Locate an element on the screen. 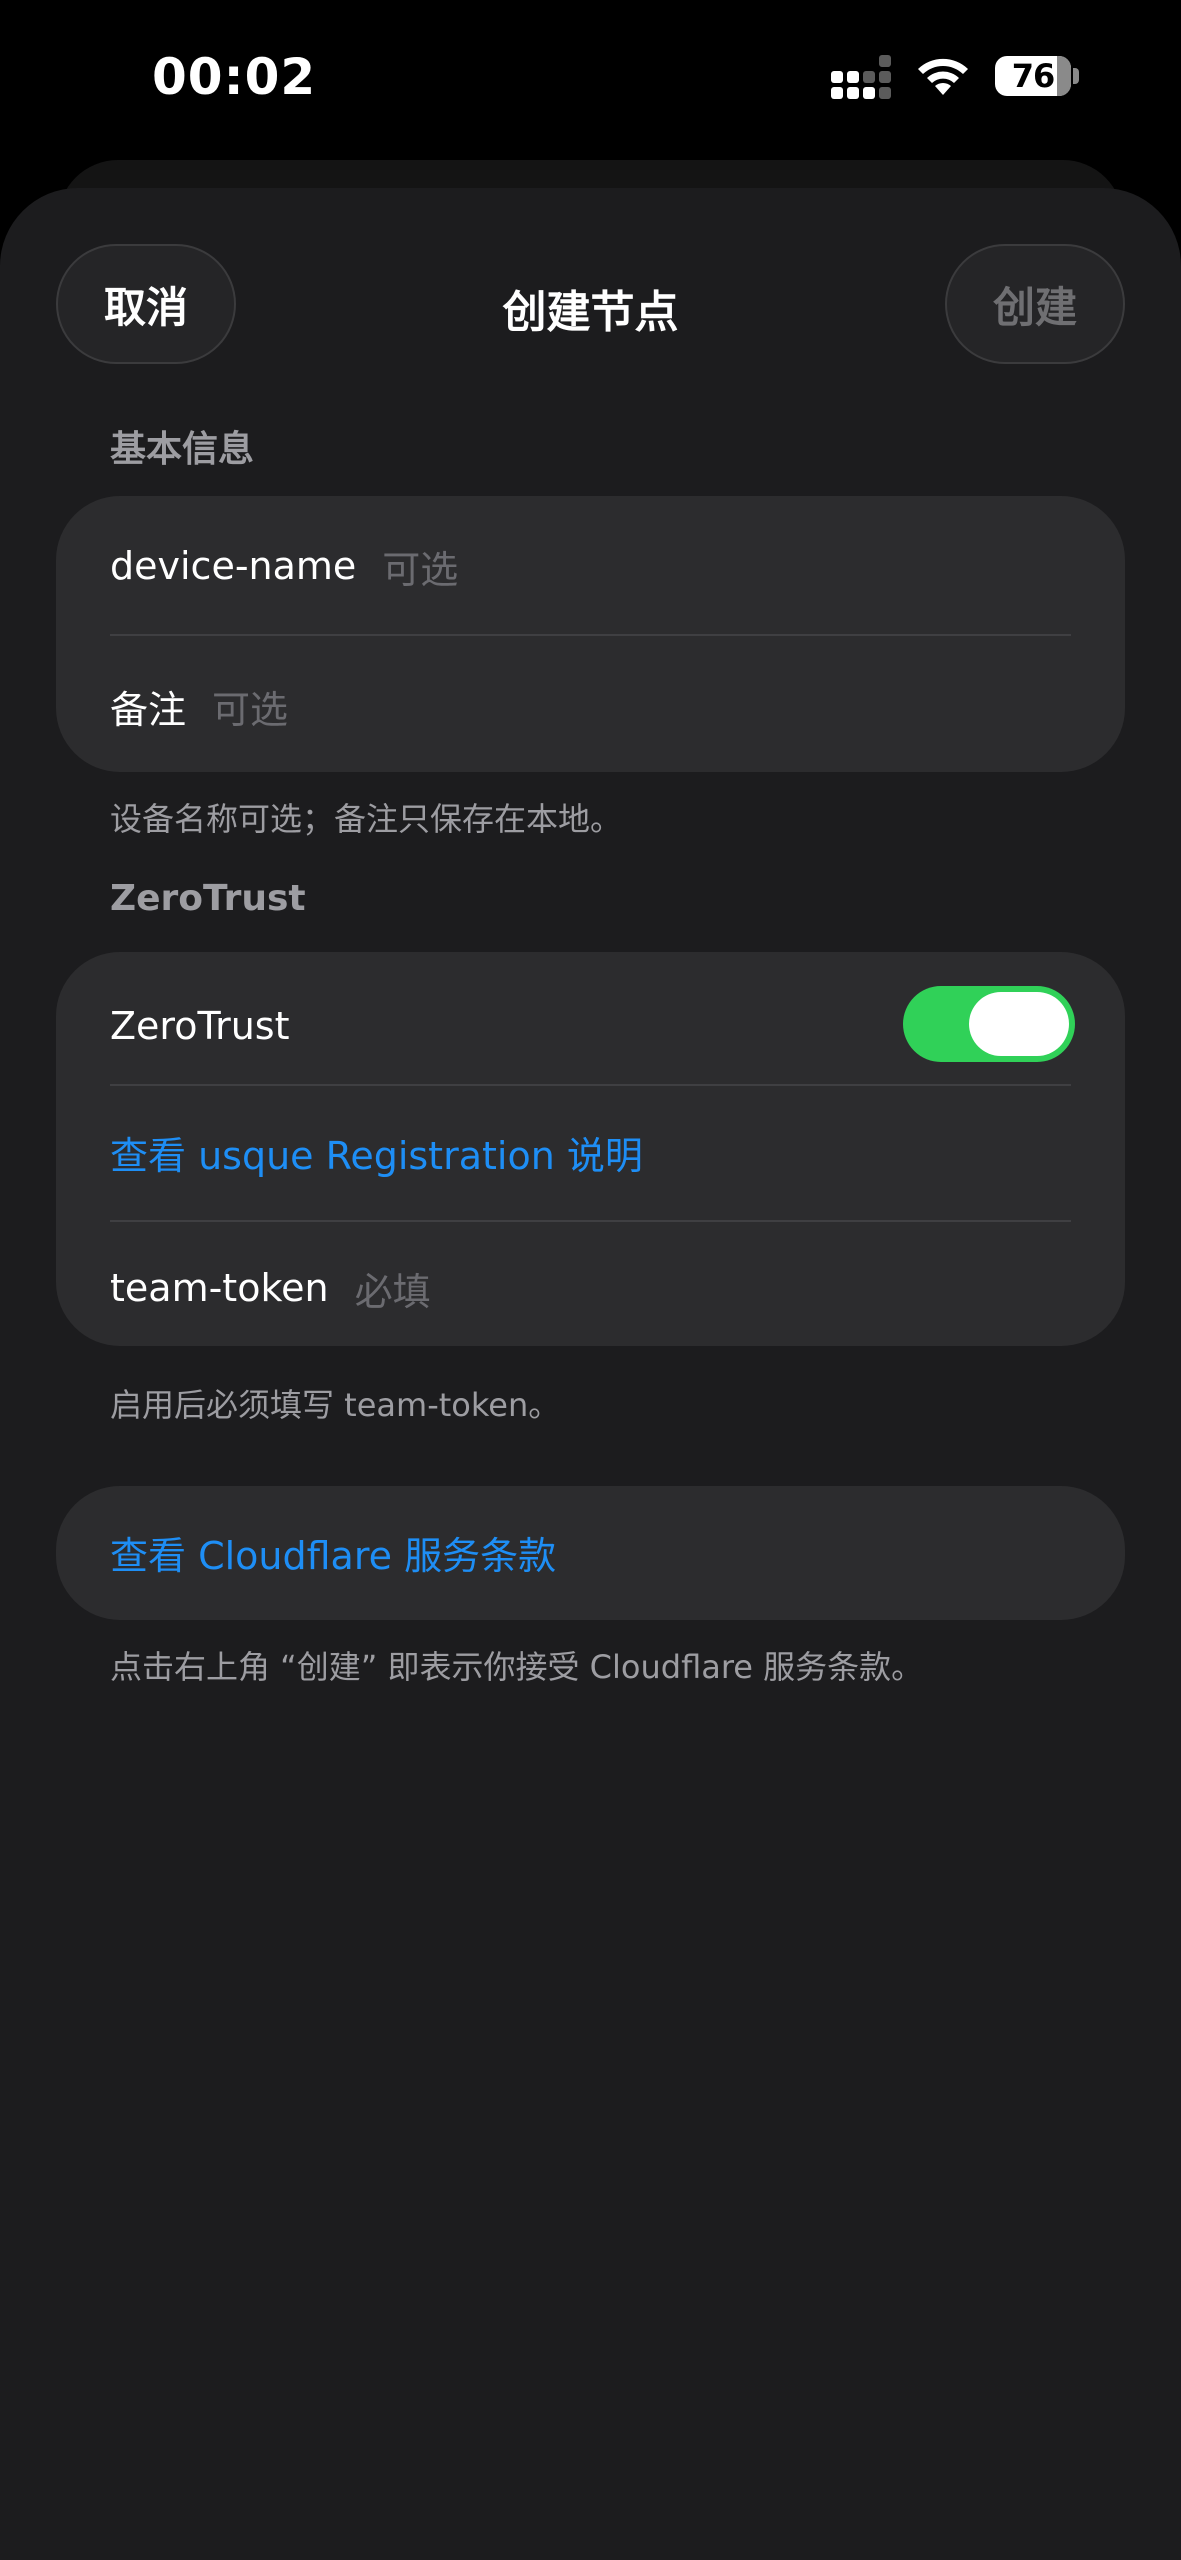 The image size is (1181, 2560). registration-link-row: 查看 usque Registration 说明 is located at coordinates (590, 1152).